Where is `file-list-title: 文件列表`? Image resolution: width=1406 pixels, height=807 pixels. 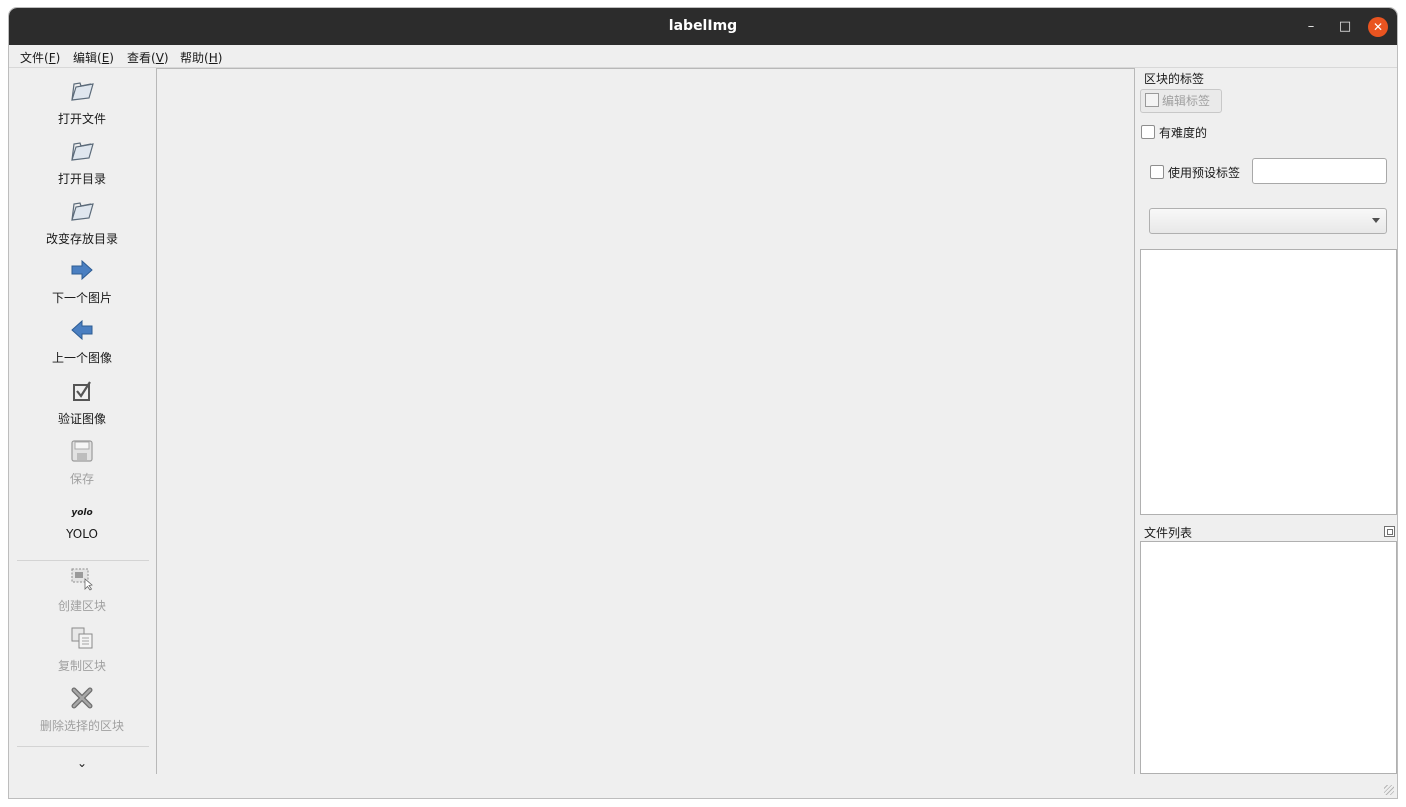 file-list-title: 文件列表 is located at coordinates (1168, 533).